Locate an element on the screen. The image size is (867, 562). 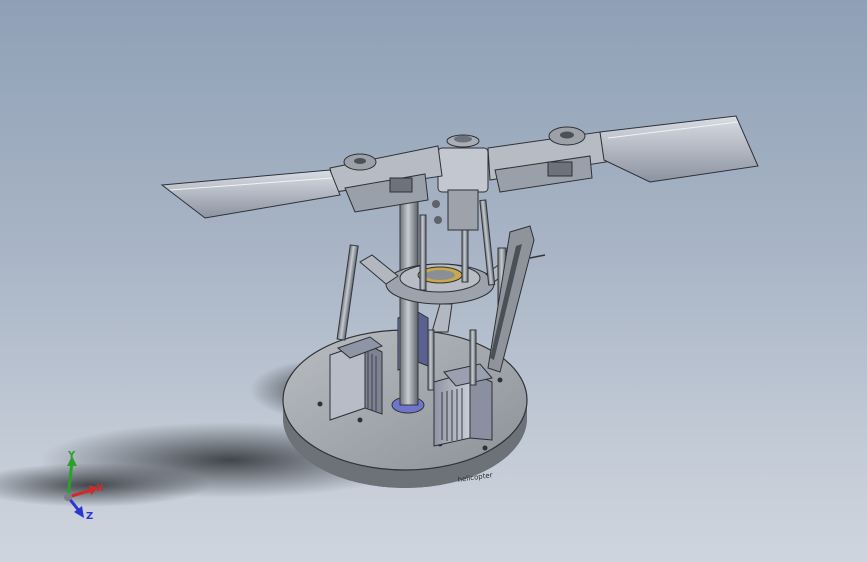
triad-origin is located at coordinates (68, 497).